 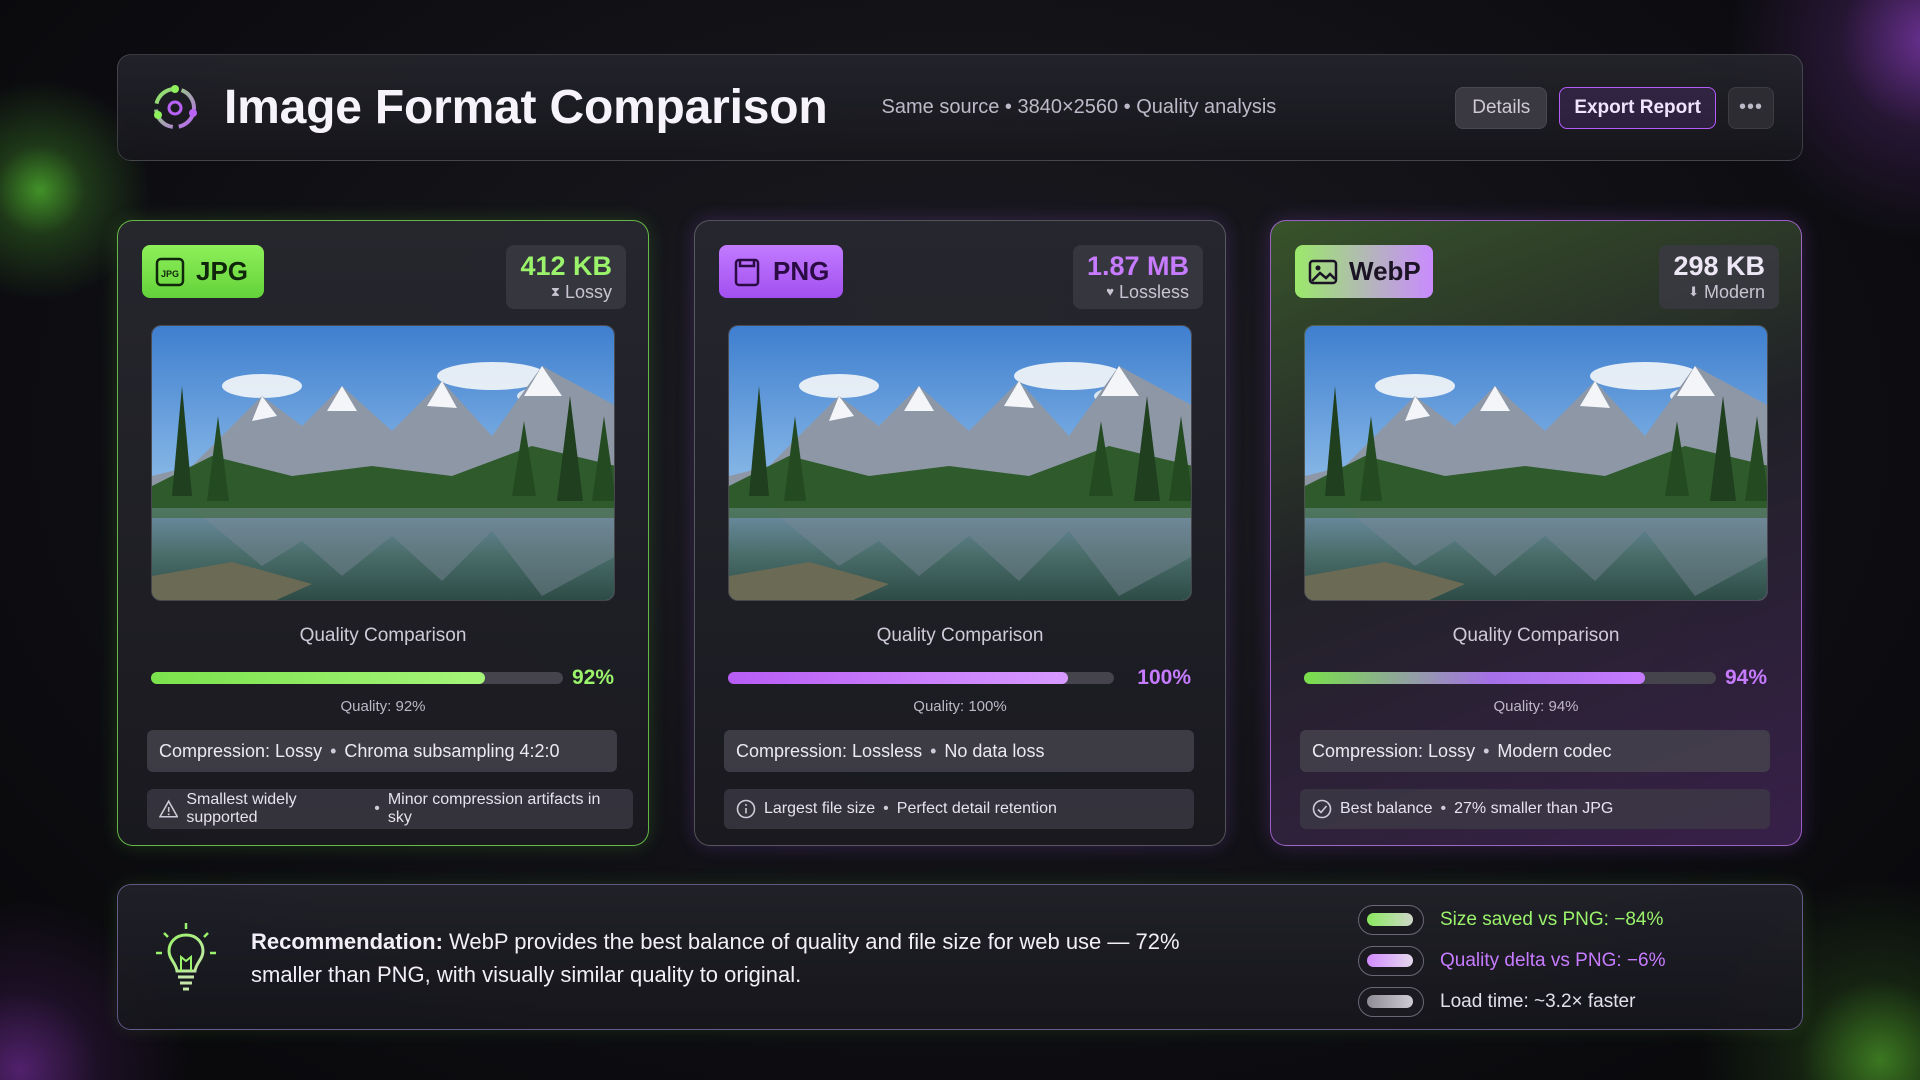 I want to click on quality-percent: 100%, so click(x=1164, y=677).